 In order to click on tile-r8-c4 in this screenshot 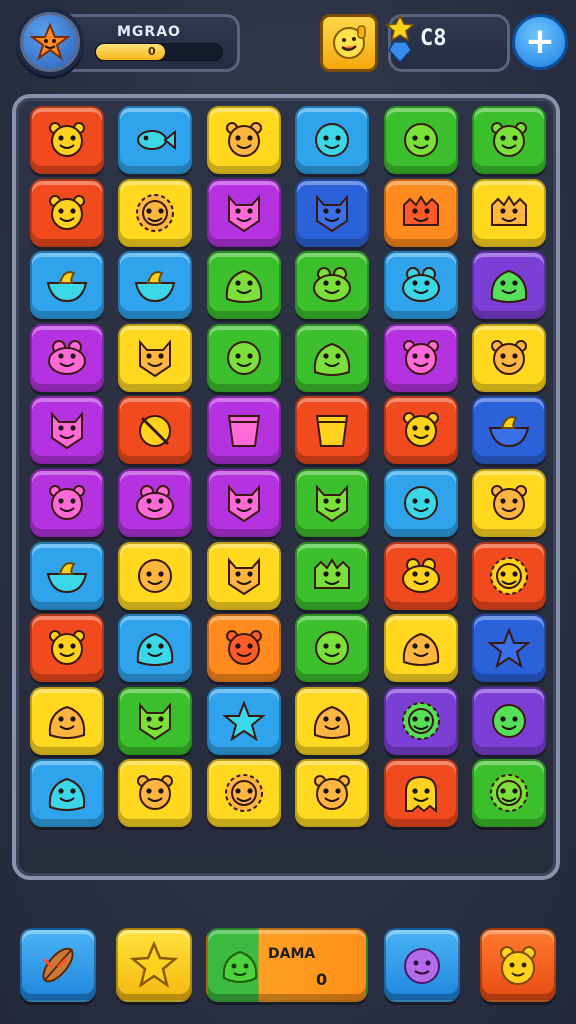, I will do `click(332, 648)`.